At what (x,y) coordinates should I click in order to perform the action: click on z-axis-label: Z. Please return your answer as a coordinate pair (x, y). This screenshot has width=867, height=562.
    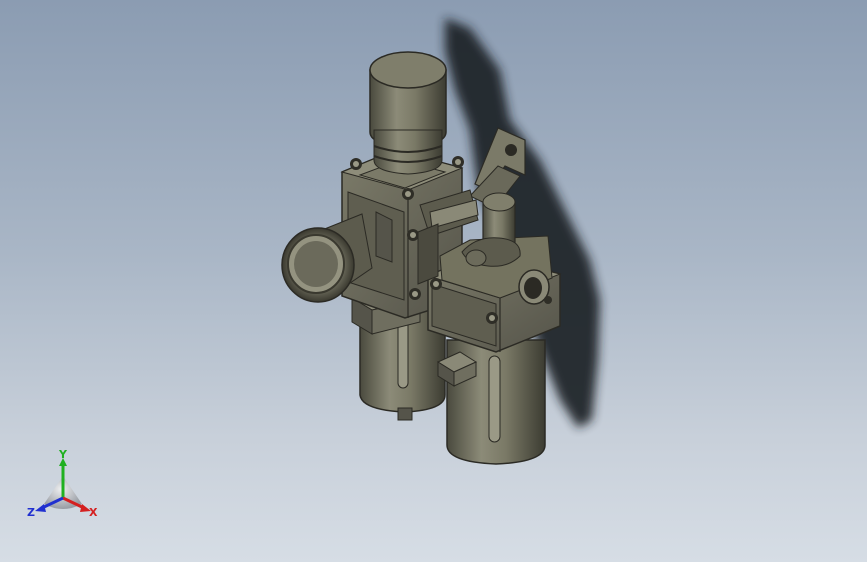
    Looking at the image, I should click on (31, 512).